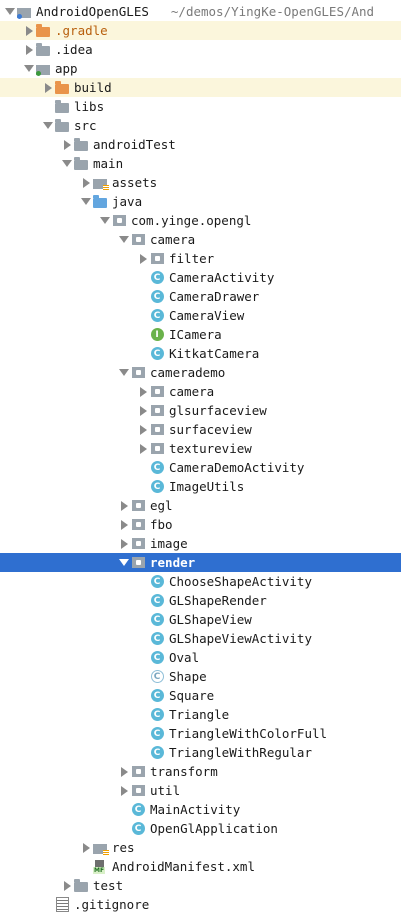  Describe the element at coordinates (200, 600) in the screenshot. I see `tree-row-glshaperender: C GLShapeRender` at that location.